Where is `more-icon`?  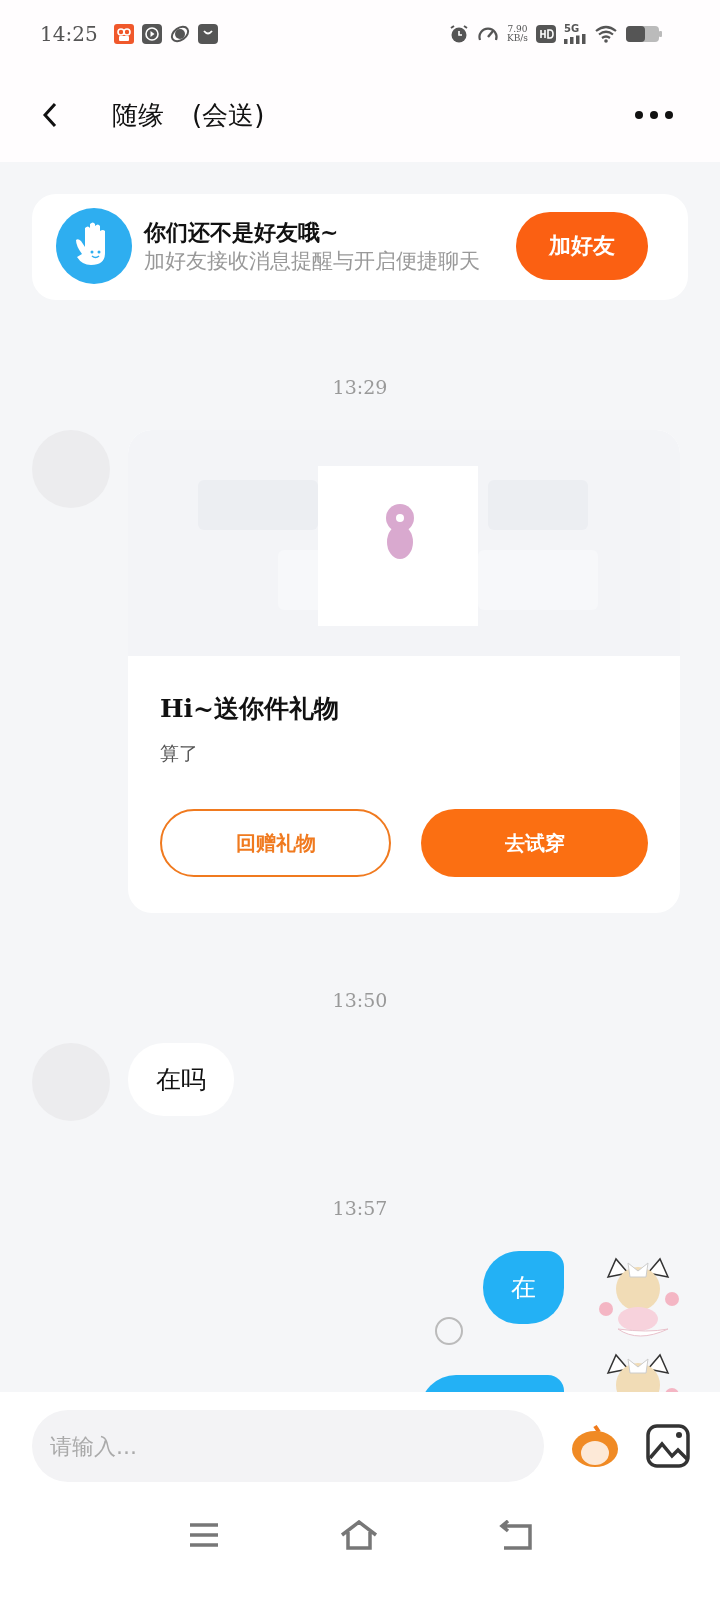 more-icon is located at coordinates (654, 115).